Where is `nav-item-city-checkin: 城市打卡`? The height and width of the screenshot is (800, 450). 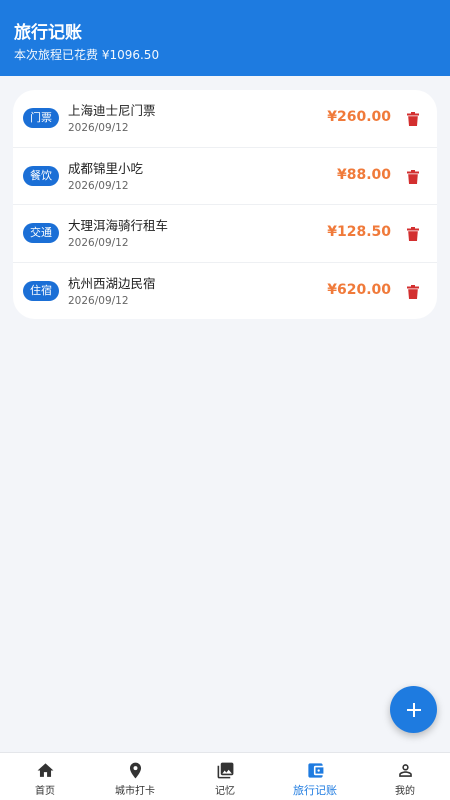
nav-item-city-checkin: 城市打卡 is located at coordinates (135, 776).